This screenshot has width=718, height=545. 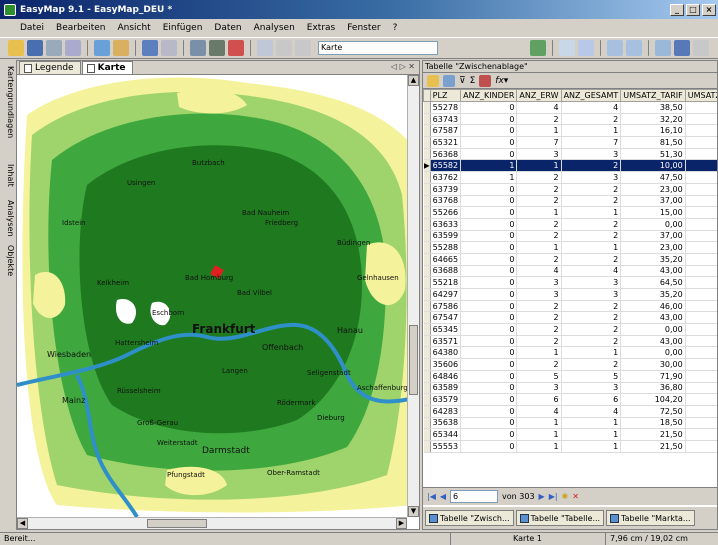 What do you see at coordinates (446, 177) in the screenshot?
I see `table-cell: 63762` at bounding box center [446, 177].